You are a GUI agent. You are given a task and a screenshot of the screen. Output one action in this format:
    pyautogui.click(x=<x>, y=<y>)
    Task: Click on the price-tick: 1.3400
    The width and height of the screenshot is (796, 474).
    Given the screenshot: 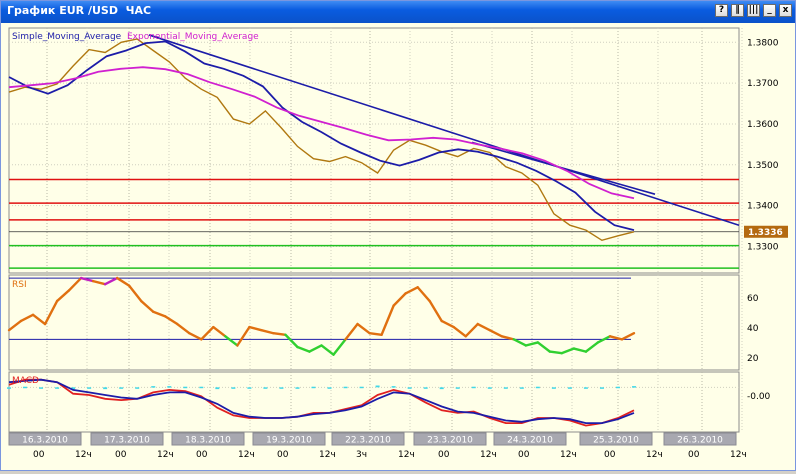 What is the action you would take?
    pyautogui.click(x=763, y=207)
    